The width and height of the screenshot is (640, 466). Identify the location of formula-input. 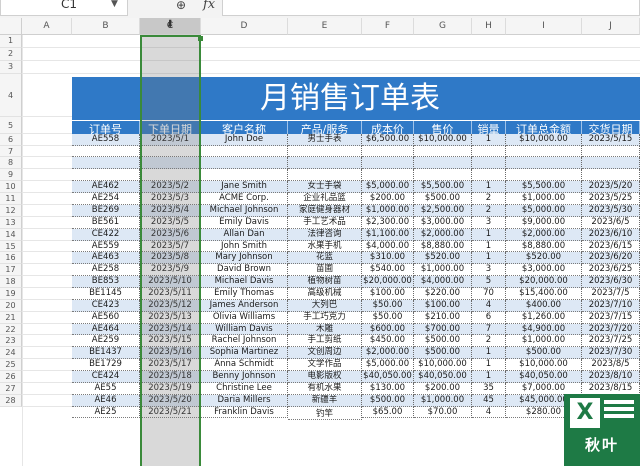
(431, 8).